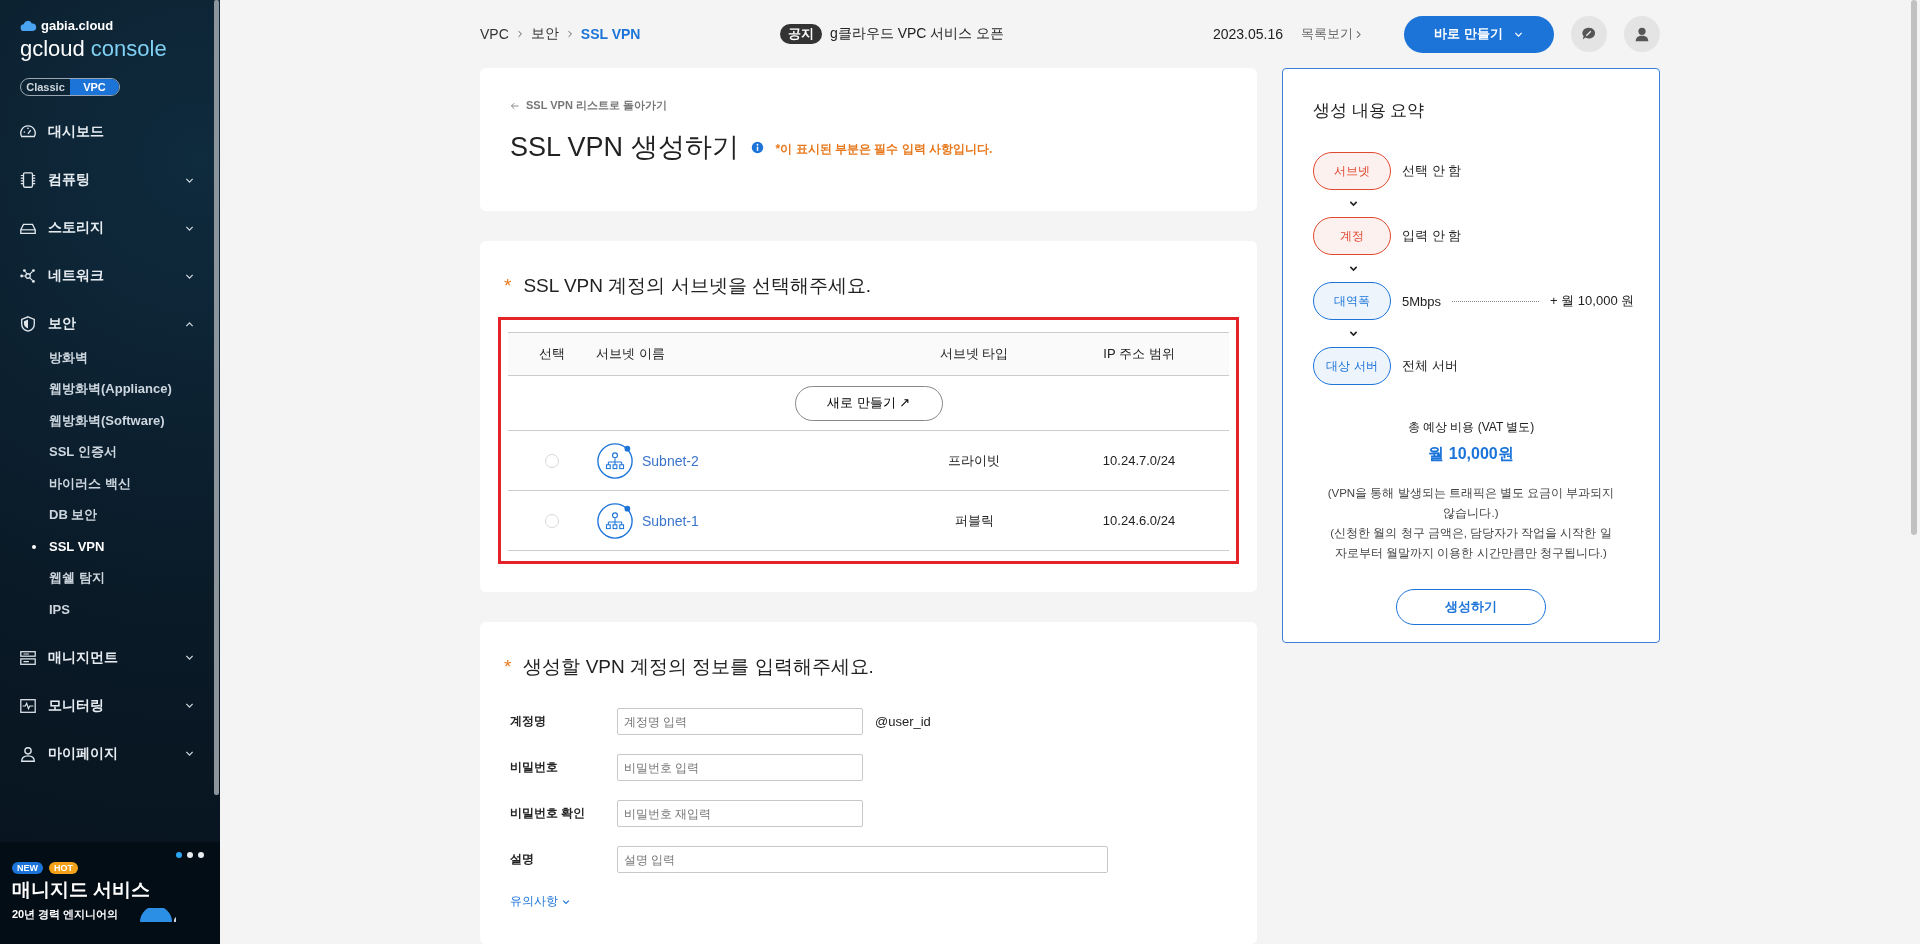  I want to click on field-suffix: @user_id, so click(903, 721).